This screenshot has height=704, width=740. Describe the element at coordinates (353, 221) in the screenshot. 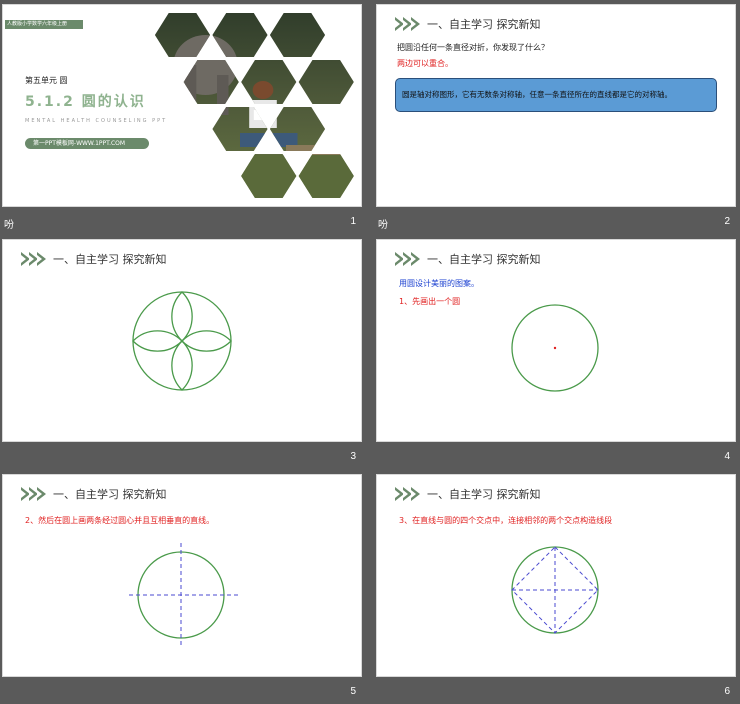

I see `slide-number: 1` at that location.